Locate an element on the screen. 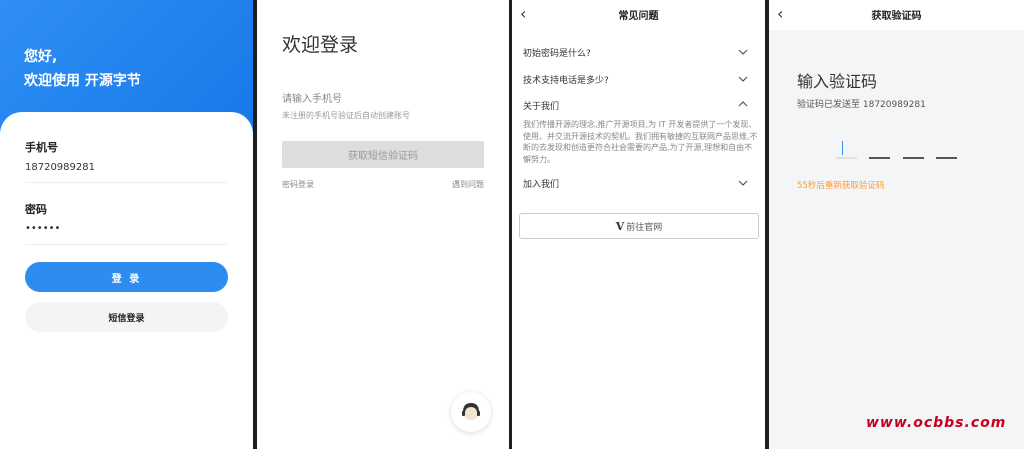  nav-title: 常见问题 is located at coordinates (638, 16).